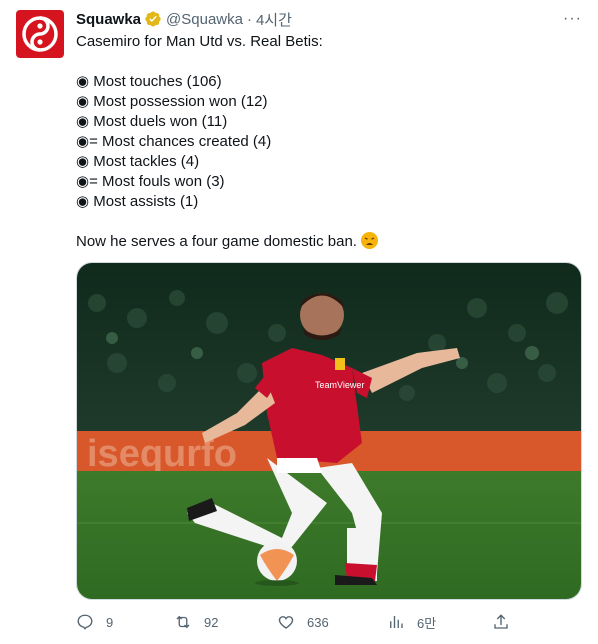 This screenshot has height=644, width=598. Describe the element at coordinates (137, 201) in the screenshot. I see `tweet-line: ◉ Most assists (1)` at that location.